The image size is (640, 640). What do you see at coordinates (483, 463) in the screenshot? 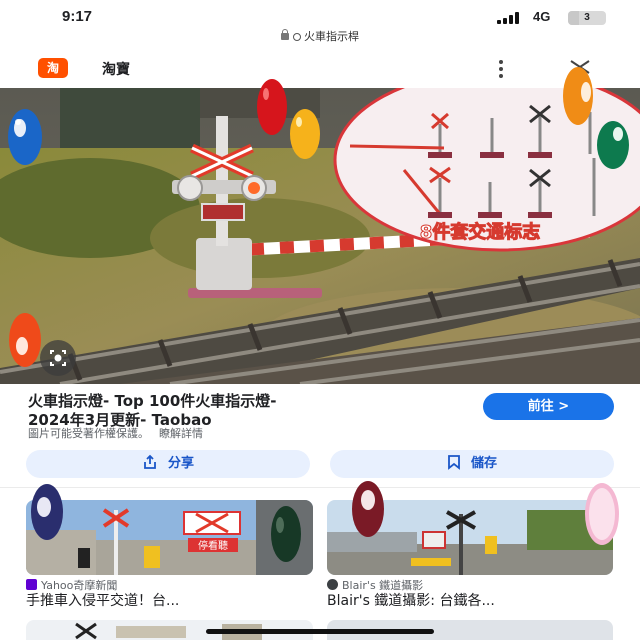
I see `save-label: 儲存` at bounding box center [483, 463].